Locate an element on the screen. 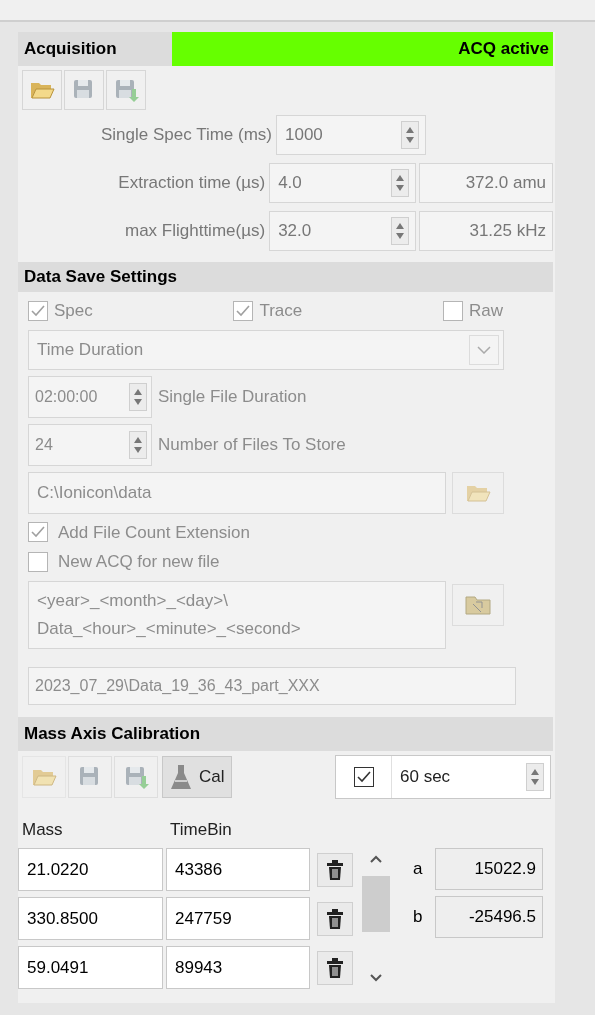 The image size is (595, 1015). cal-button: Cal is located at coordinates (197, 776).